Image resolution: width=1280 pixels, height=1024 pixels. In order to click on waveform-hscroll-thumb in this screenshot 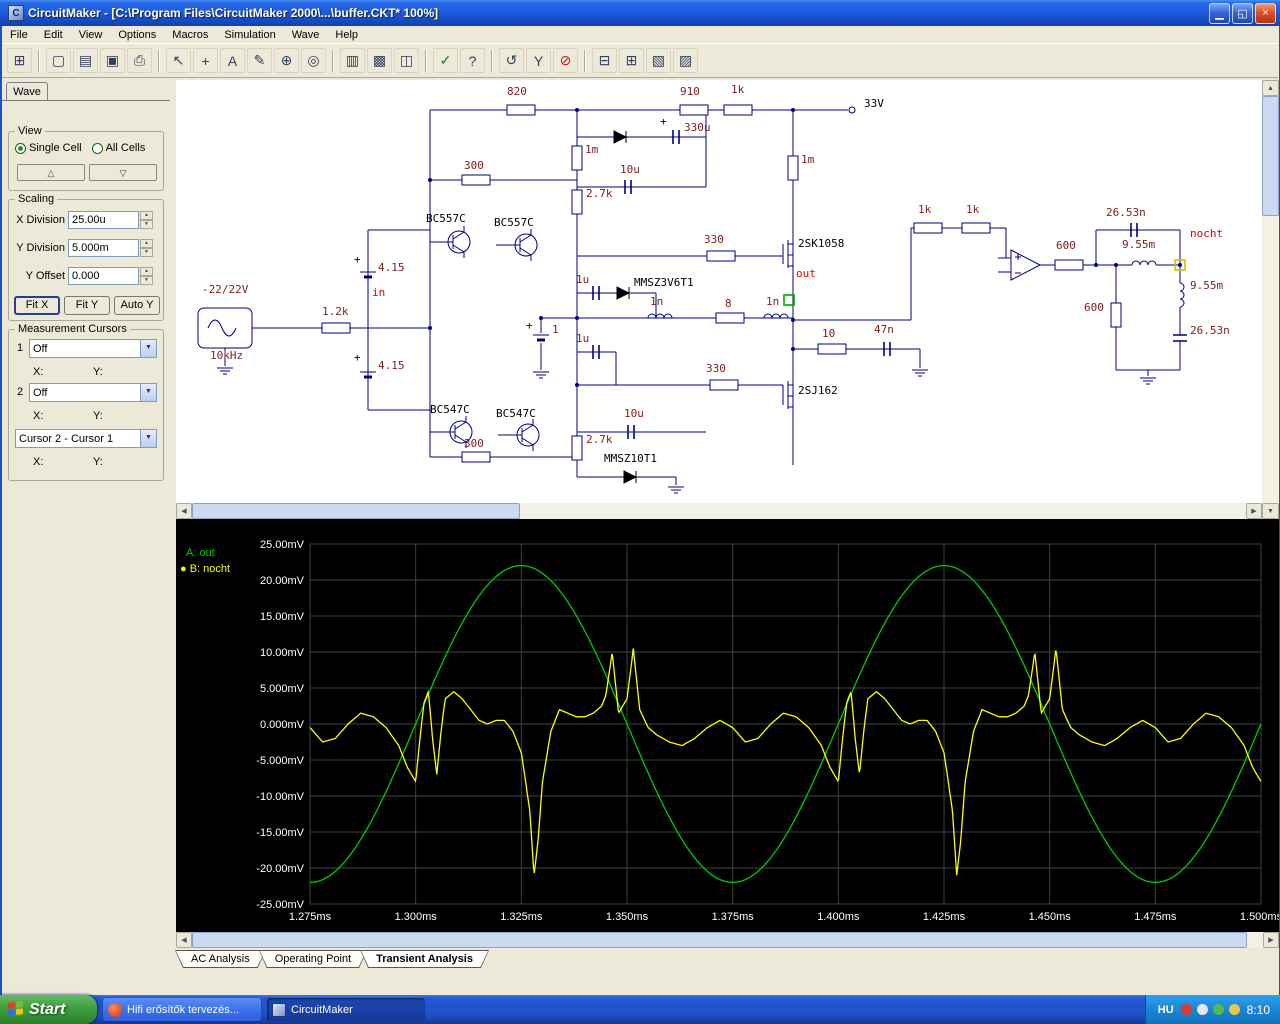, I will do `click(719, 940)`.